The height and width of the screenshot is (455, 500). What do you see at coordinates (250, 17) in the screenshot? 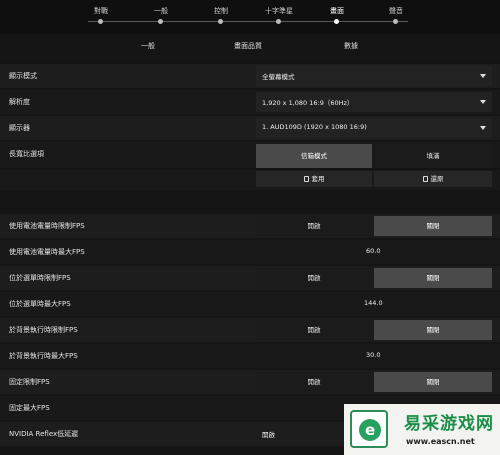
I see `top-nav: 對戰 一般 控制 十字準星 畫面 聲音` at bounding box center [250, 17].